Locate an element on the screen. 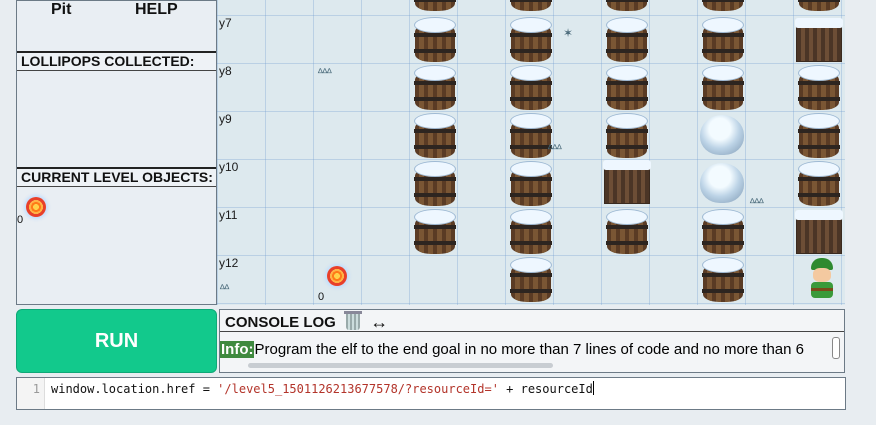 The height and width of the screenshot is (425, 876). resize-arrows-icon: ↔ is located at coordinates (379, 322).